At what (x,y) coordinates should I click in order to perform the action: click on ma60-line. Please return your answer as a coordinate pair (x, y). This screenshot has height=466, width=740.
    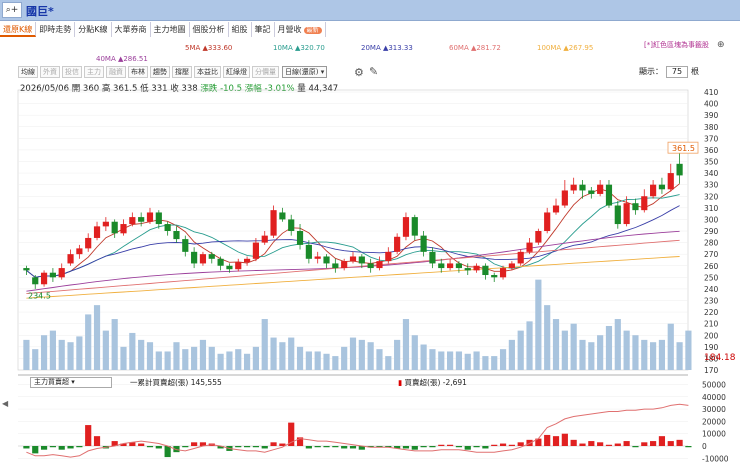
    Looking at the image, I should click on (353, 267).